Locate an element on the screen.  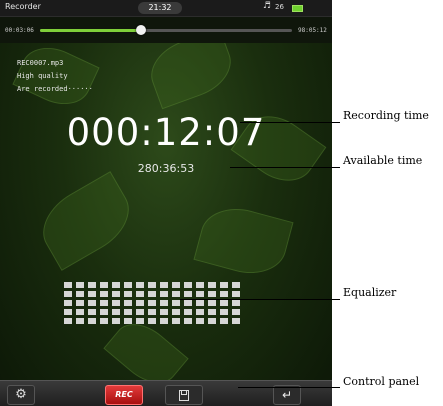
rec-label: REC is located at coordinates (124, 394).